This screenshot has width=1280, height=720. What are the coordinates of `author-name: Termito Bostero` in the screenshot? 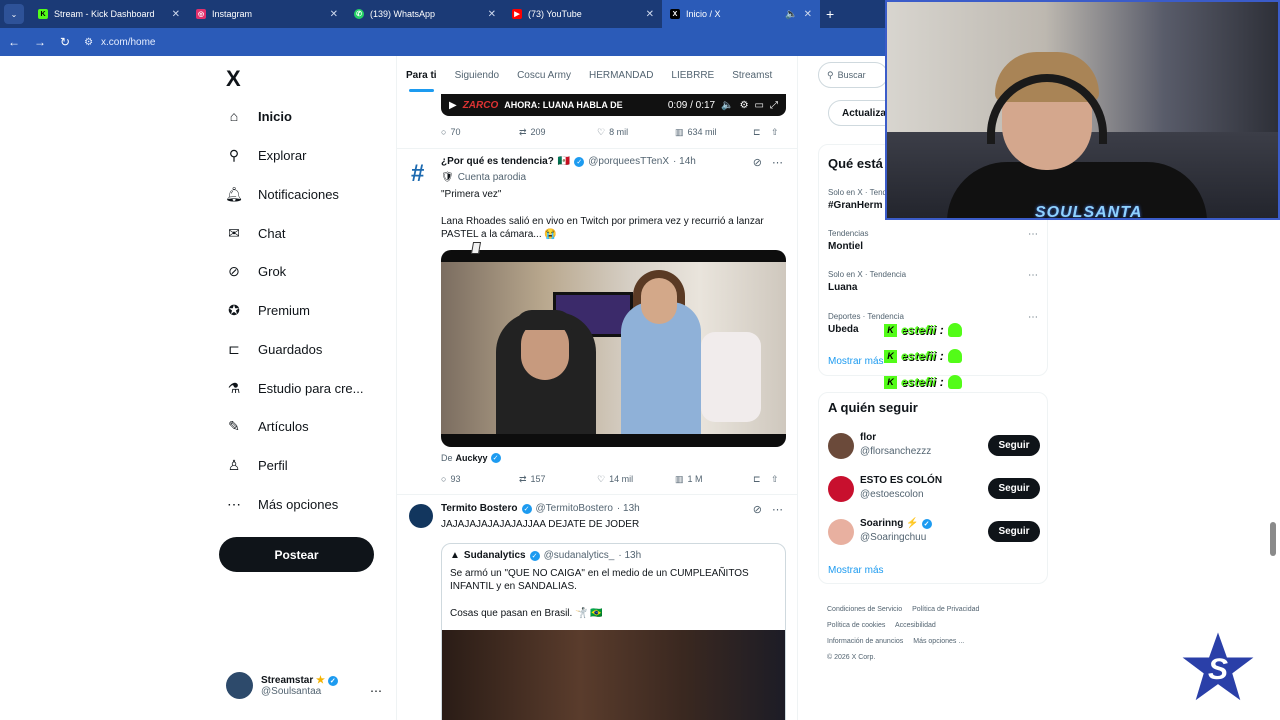 It's located at (479, 508).